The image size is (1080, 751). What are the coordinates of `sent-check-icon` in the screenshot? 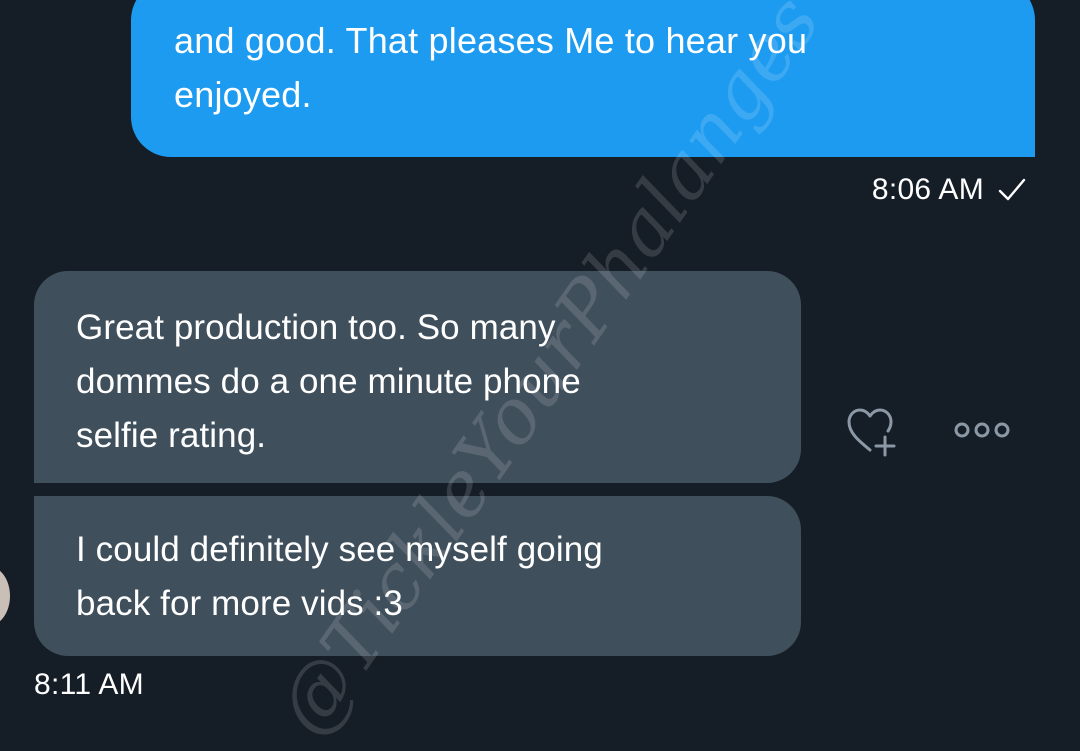 It's located at (1012, 189).